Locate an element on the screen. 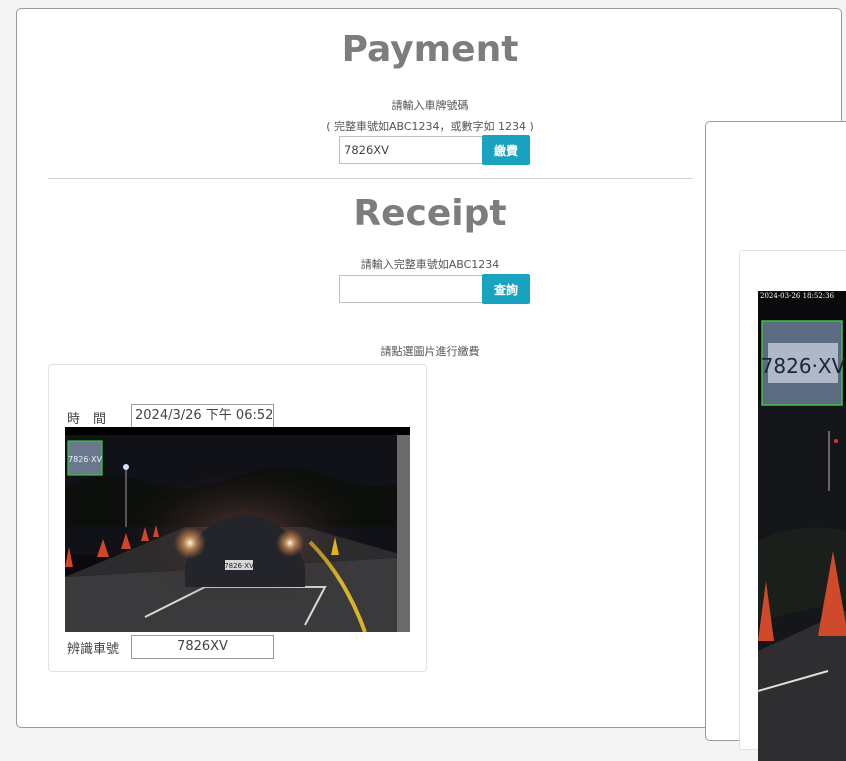 The width and height of the screenshot is (846, 761). time-value: 2024/3/26 下午 06:52:3 is located at coordinates (202, 416).